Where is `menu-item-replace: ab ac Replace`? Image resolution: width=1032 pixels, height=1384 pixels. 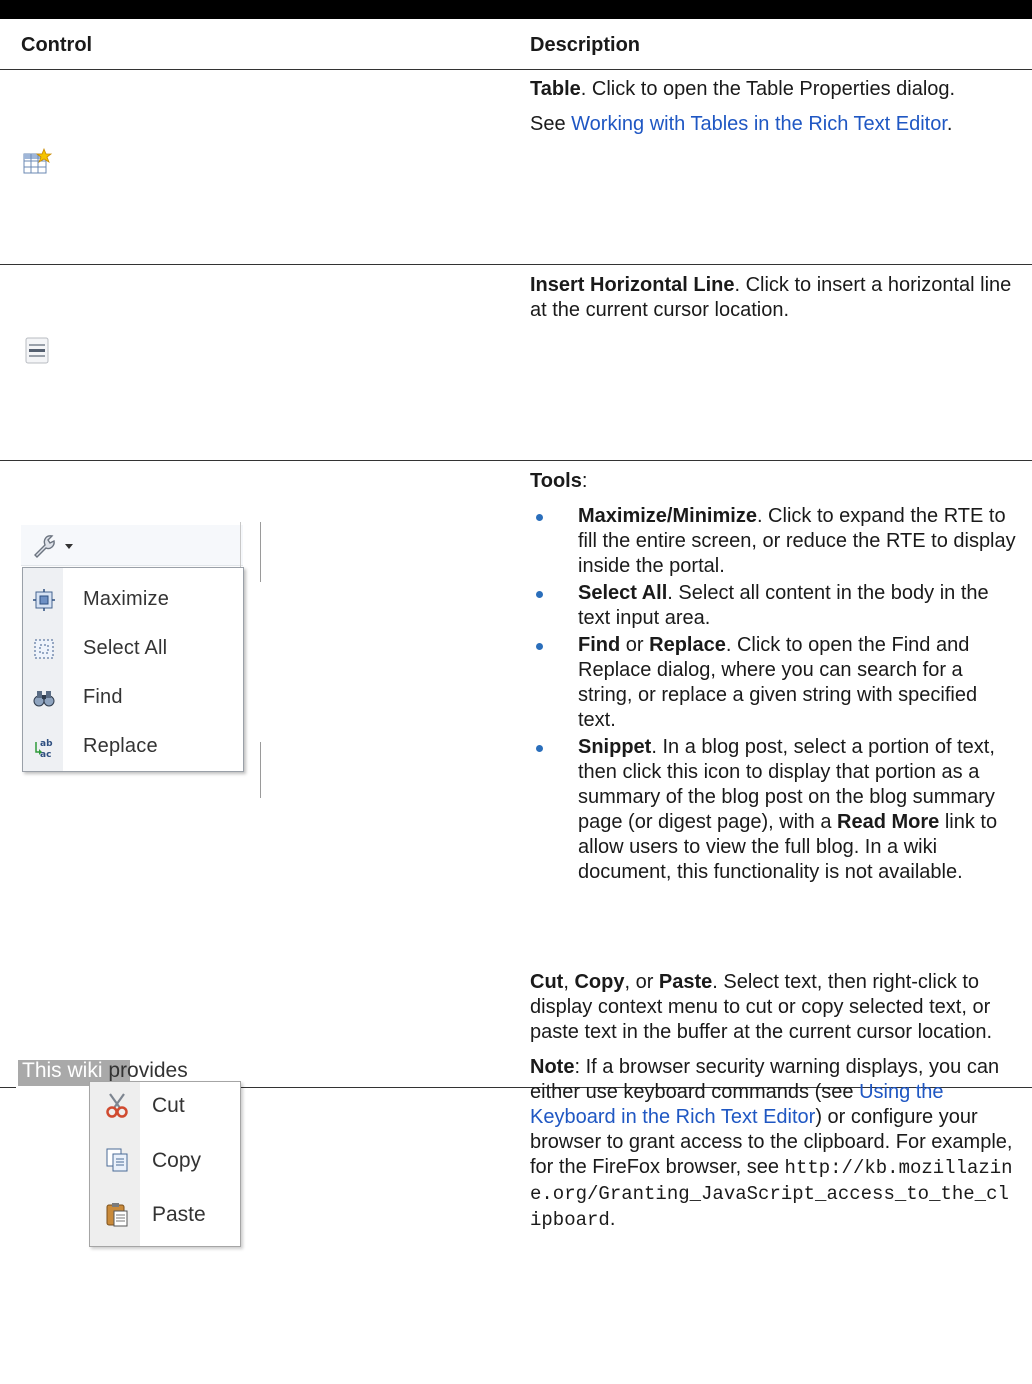 menu-item-replace: ab ac Replace is located at coordinates (133, 747).